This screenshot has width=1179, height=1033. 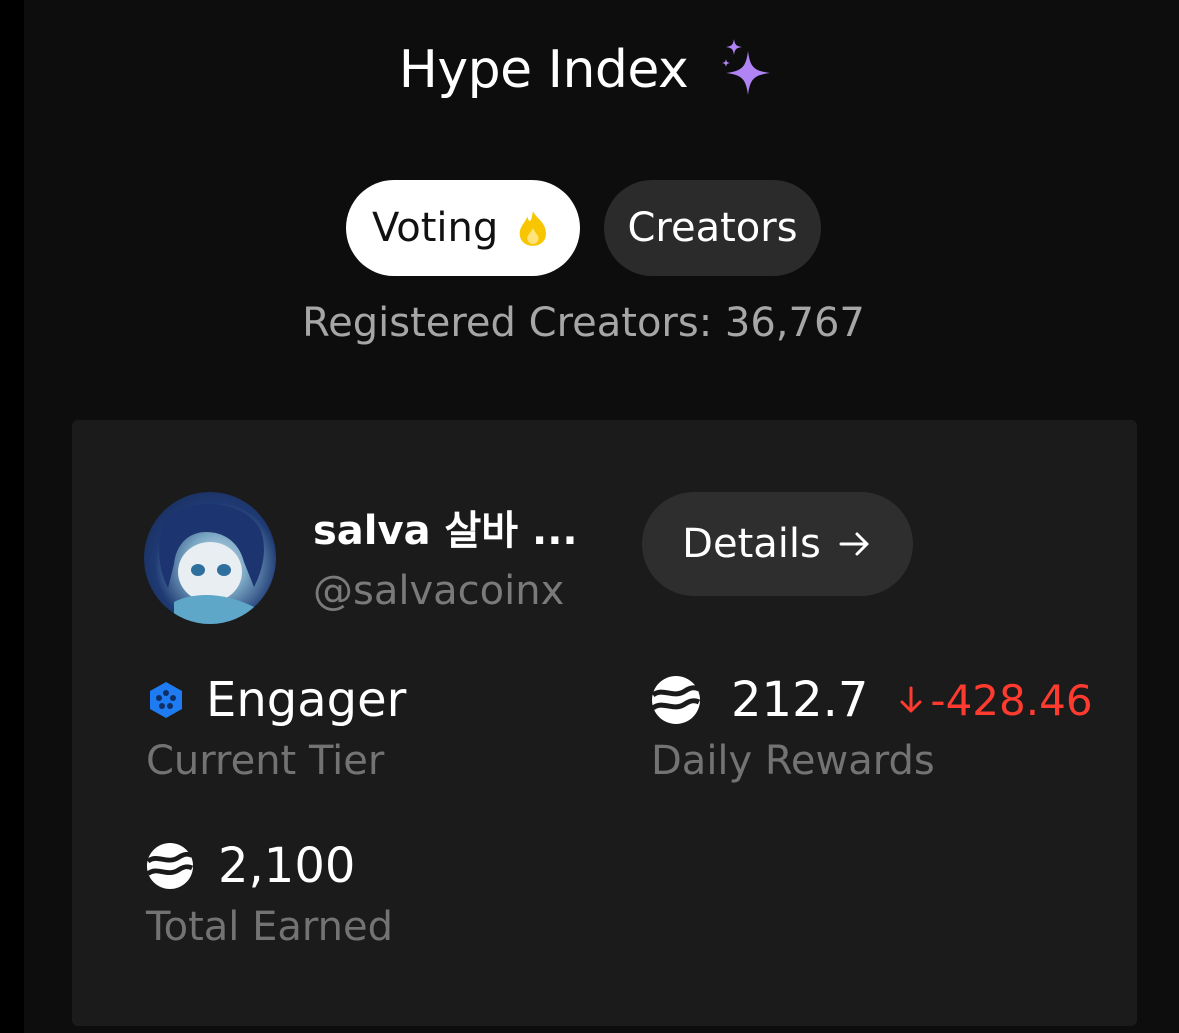 What do you see at coordinates (543, 70) in the screenshot?
I see `page-title: Hype Index` at bounding box center [543, 70].